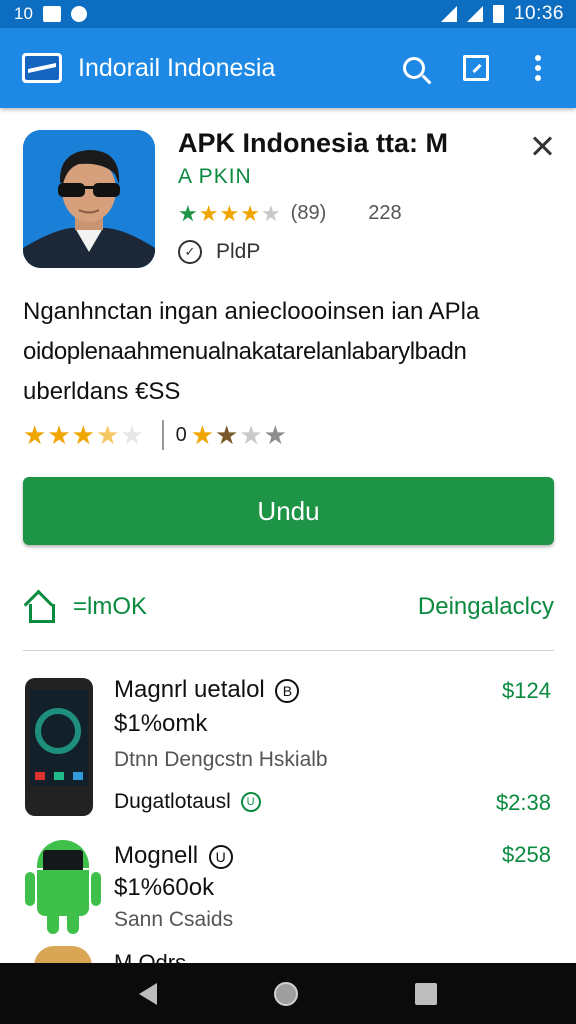  Describe the element at coordinates (177, 67) in the screenshot. I see `app-bar-title: Indorail Indonesia` at that location.